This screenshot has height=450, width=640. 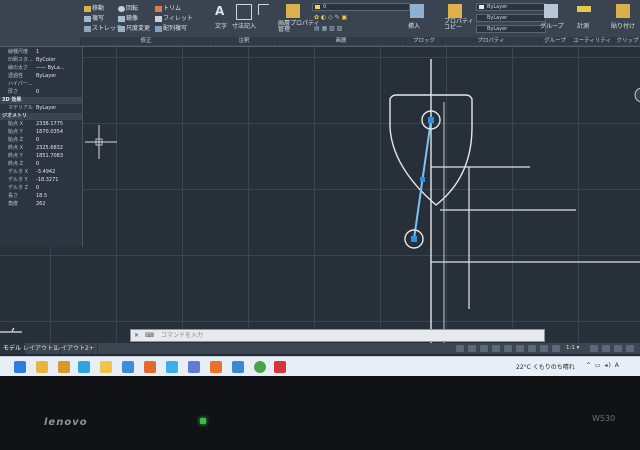 What do you see at coordinates (603, 365) in the screenshot?
I see `system-tray: ^ ▭ ◂) A` at bounding box center [603, 365].